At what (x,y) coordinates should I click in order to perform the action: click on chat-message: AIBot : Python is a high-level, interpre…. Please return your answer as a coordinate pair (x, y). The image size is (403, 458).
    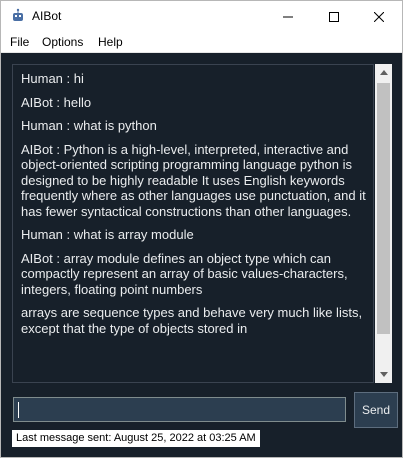
    Looking at the image, I should click on (193, 180).